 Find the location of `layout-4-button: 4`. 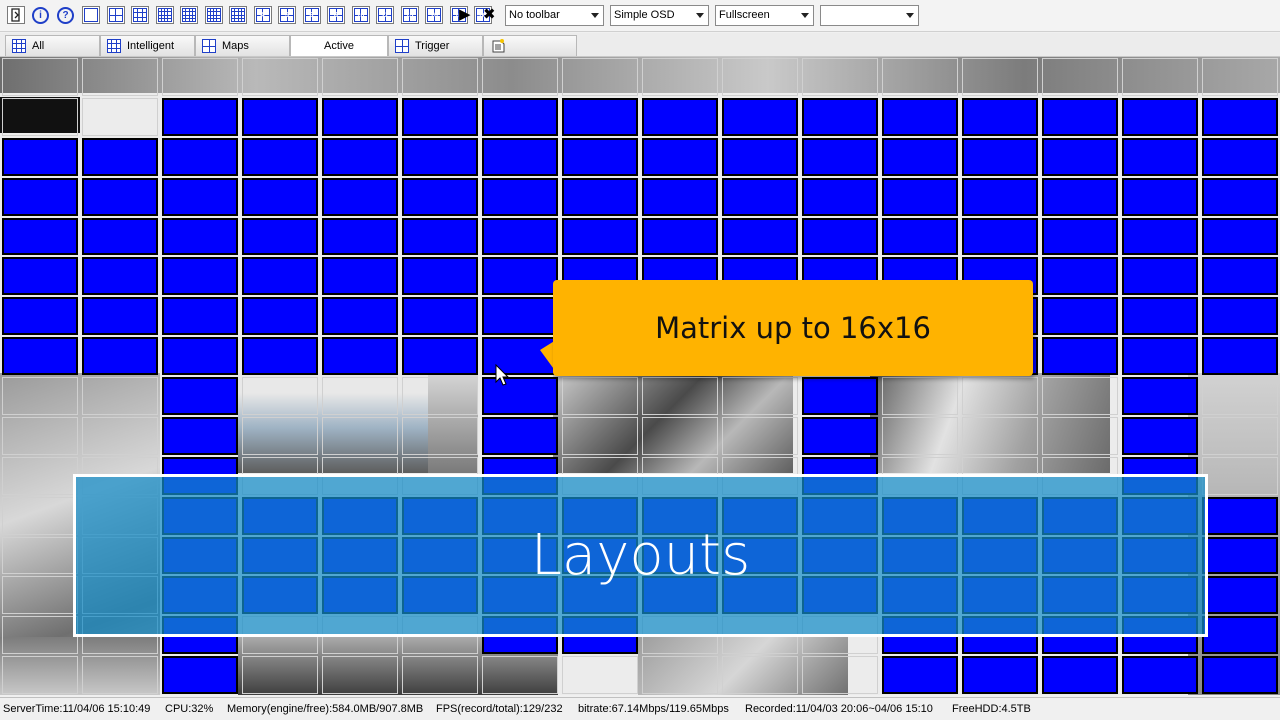

layout-4-button: 4 is located at coordinates (262, 15).